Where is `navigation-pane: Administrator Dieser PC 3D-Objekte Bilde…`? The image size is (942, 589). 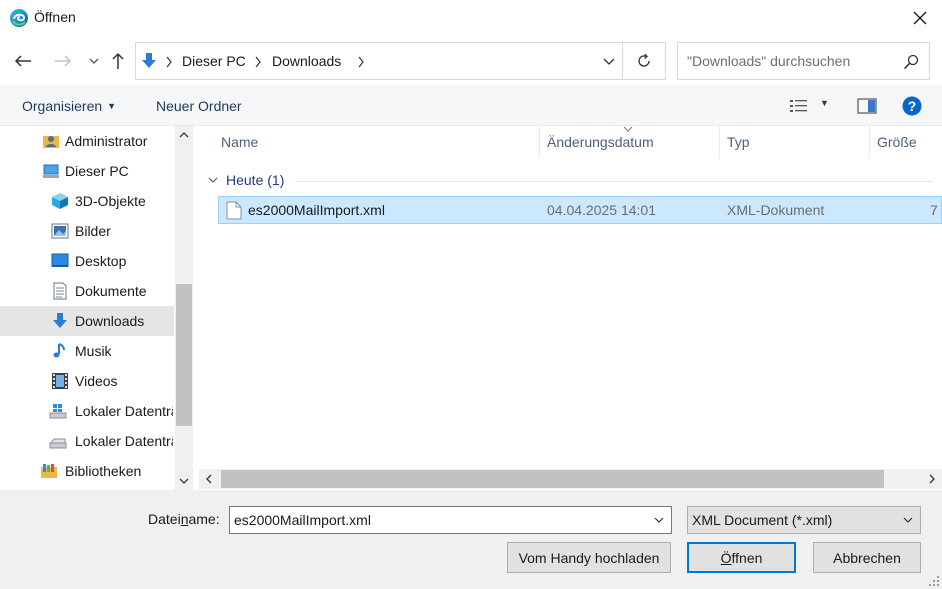 navigation-pane: Administrator Dieser PC 3D-Objekte Bilde… is located at coordinates (98, 308).